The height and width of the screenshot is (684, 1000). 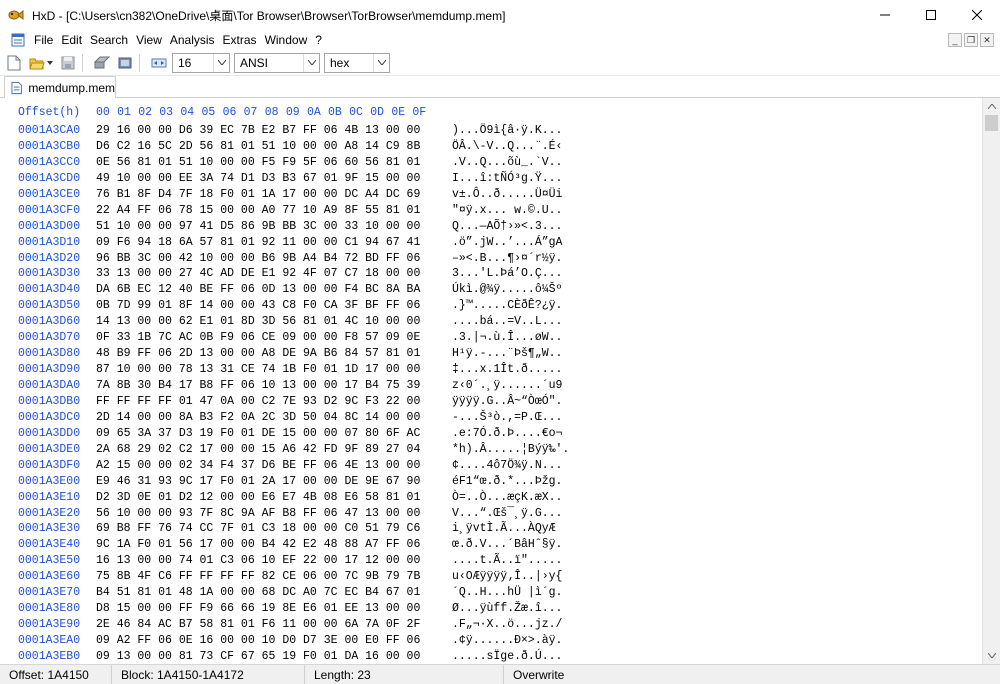 I want to click on row-ascii-text: ´Q..H...hÜ |ì´g., so click(x=507, y=593).